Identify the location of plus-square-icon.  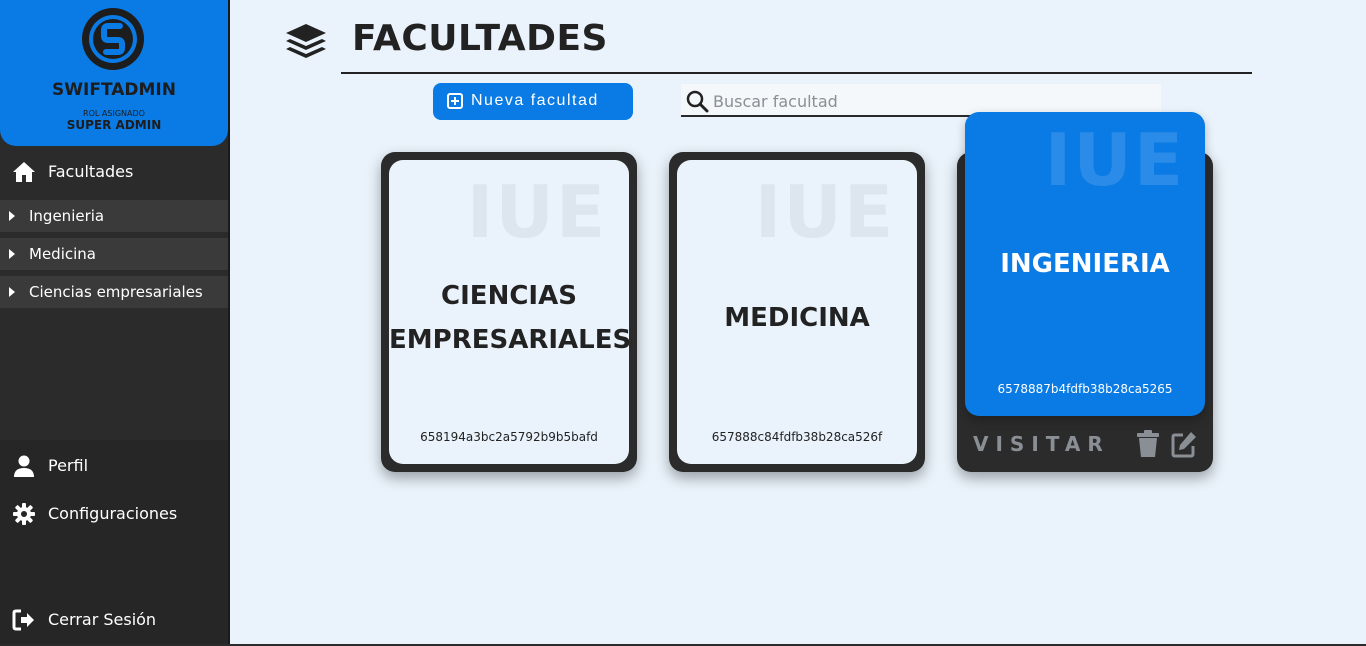
(455, 101).